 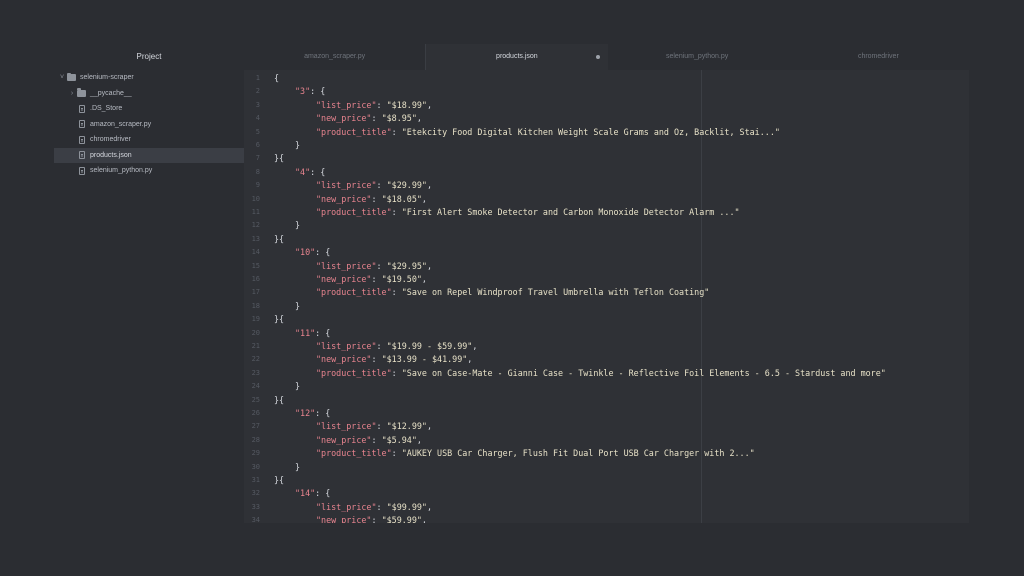 I want to click on line-number: 8, so click(x=257, y=171).